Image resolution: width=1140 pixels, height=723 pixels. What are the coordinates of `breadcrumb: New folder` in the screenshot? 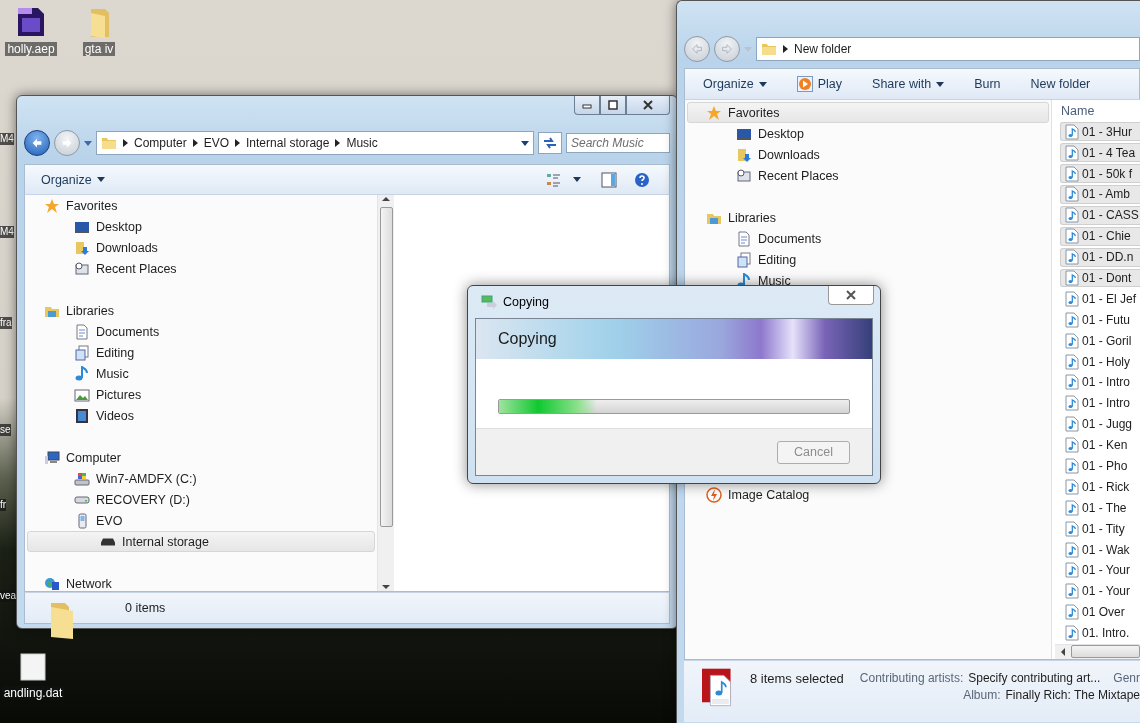 It's located at (823, 49).